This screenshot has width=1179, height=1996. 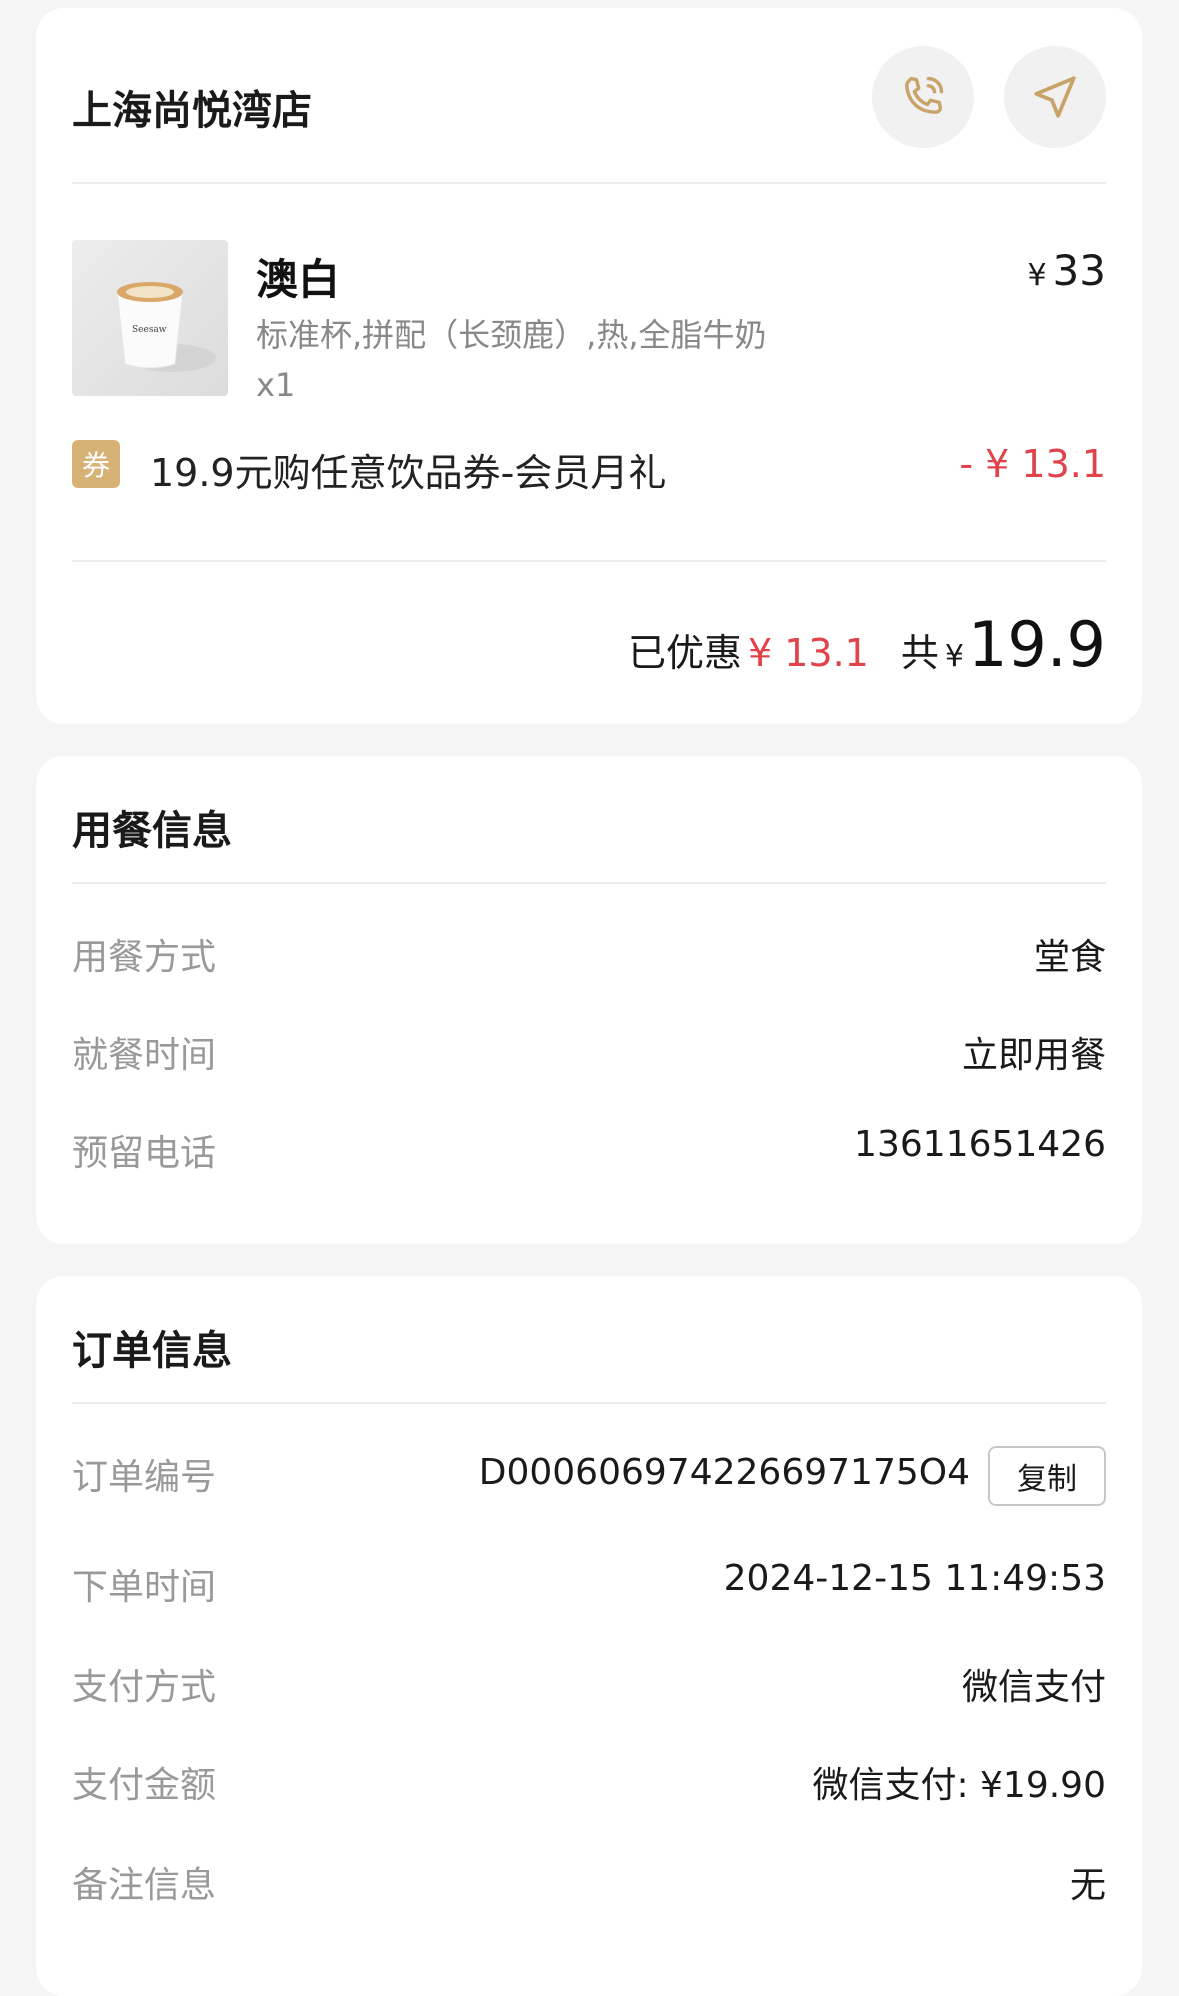 I want to click on dining-method-value: 堂食, so click(x=1069, y=957).